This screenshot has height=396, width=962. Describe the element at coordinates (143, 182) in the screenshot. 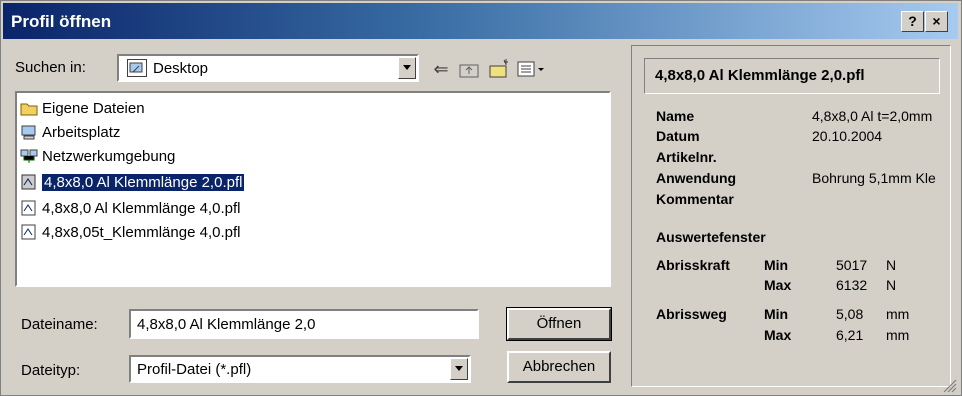

I see `file-name: 4,8x8,0 Al Klemmlänge 2,0.pfl` at that location.